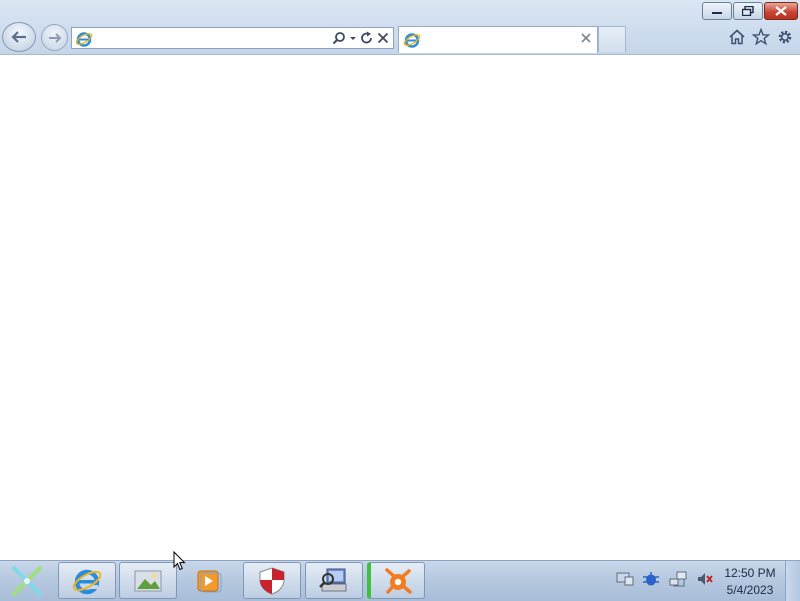 This screenshot has width=800, height=601. What do you see at coordinates (750, 590) in the screenshot?
I see `clock-date: 5/4/2023` at bounding box center [750, 590].